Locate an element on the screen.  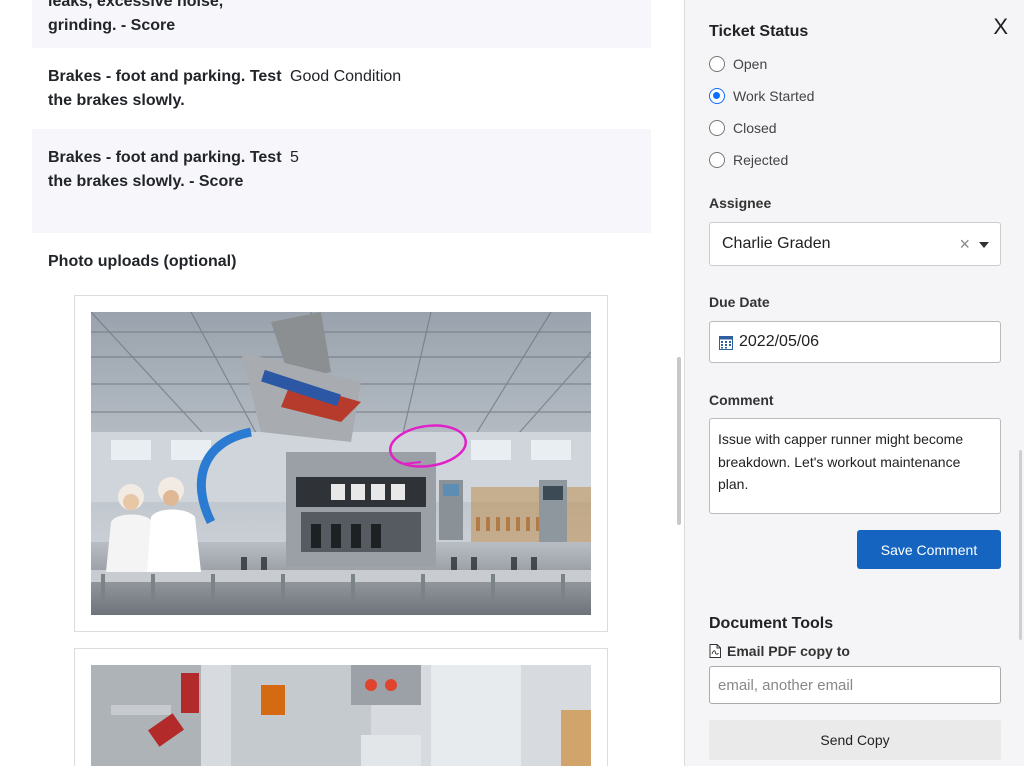
clear-icon: × is located at coordinates (964, 244).